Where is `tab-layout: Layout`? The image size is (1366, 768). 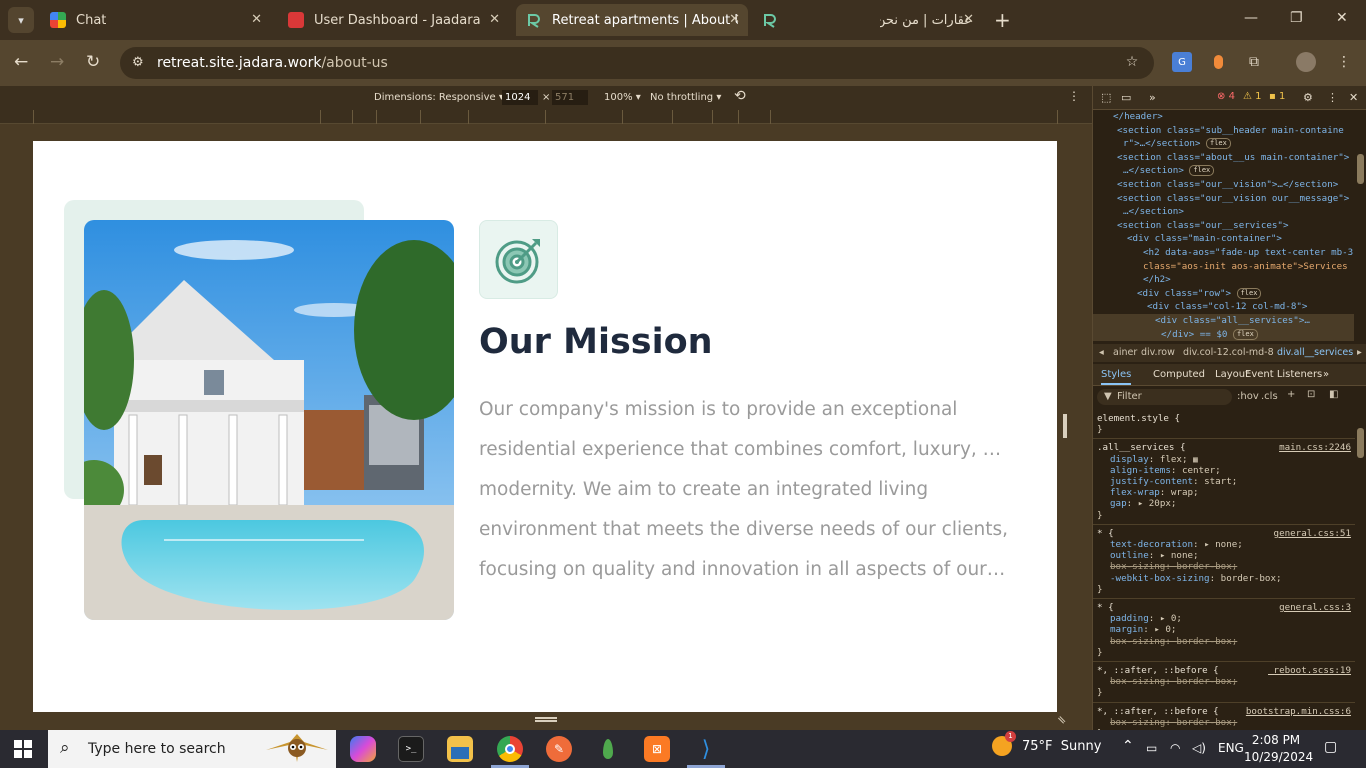
tab-layout: Layout is located at coordinates (1232, 374).